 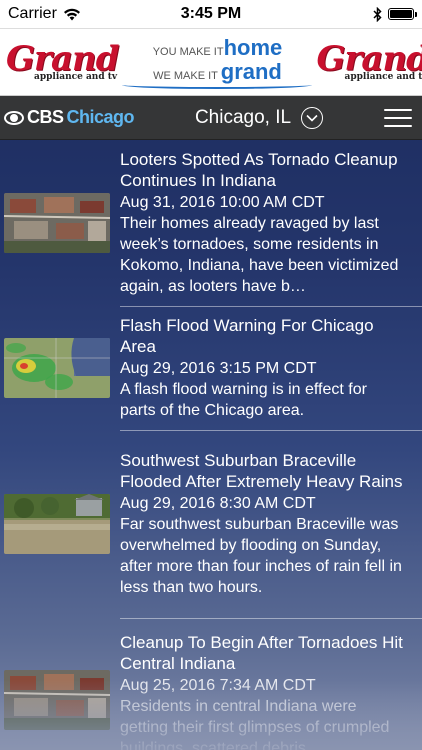 I want to click on battery-icon, so click(x=402, y=14).